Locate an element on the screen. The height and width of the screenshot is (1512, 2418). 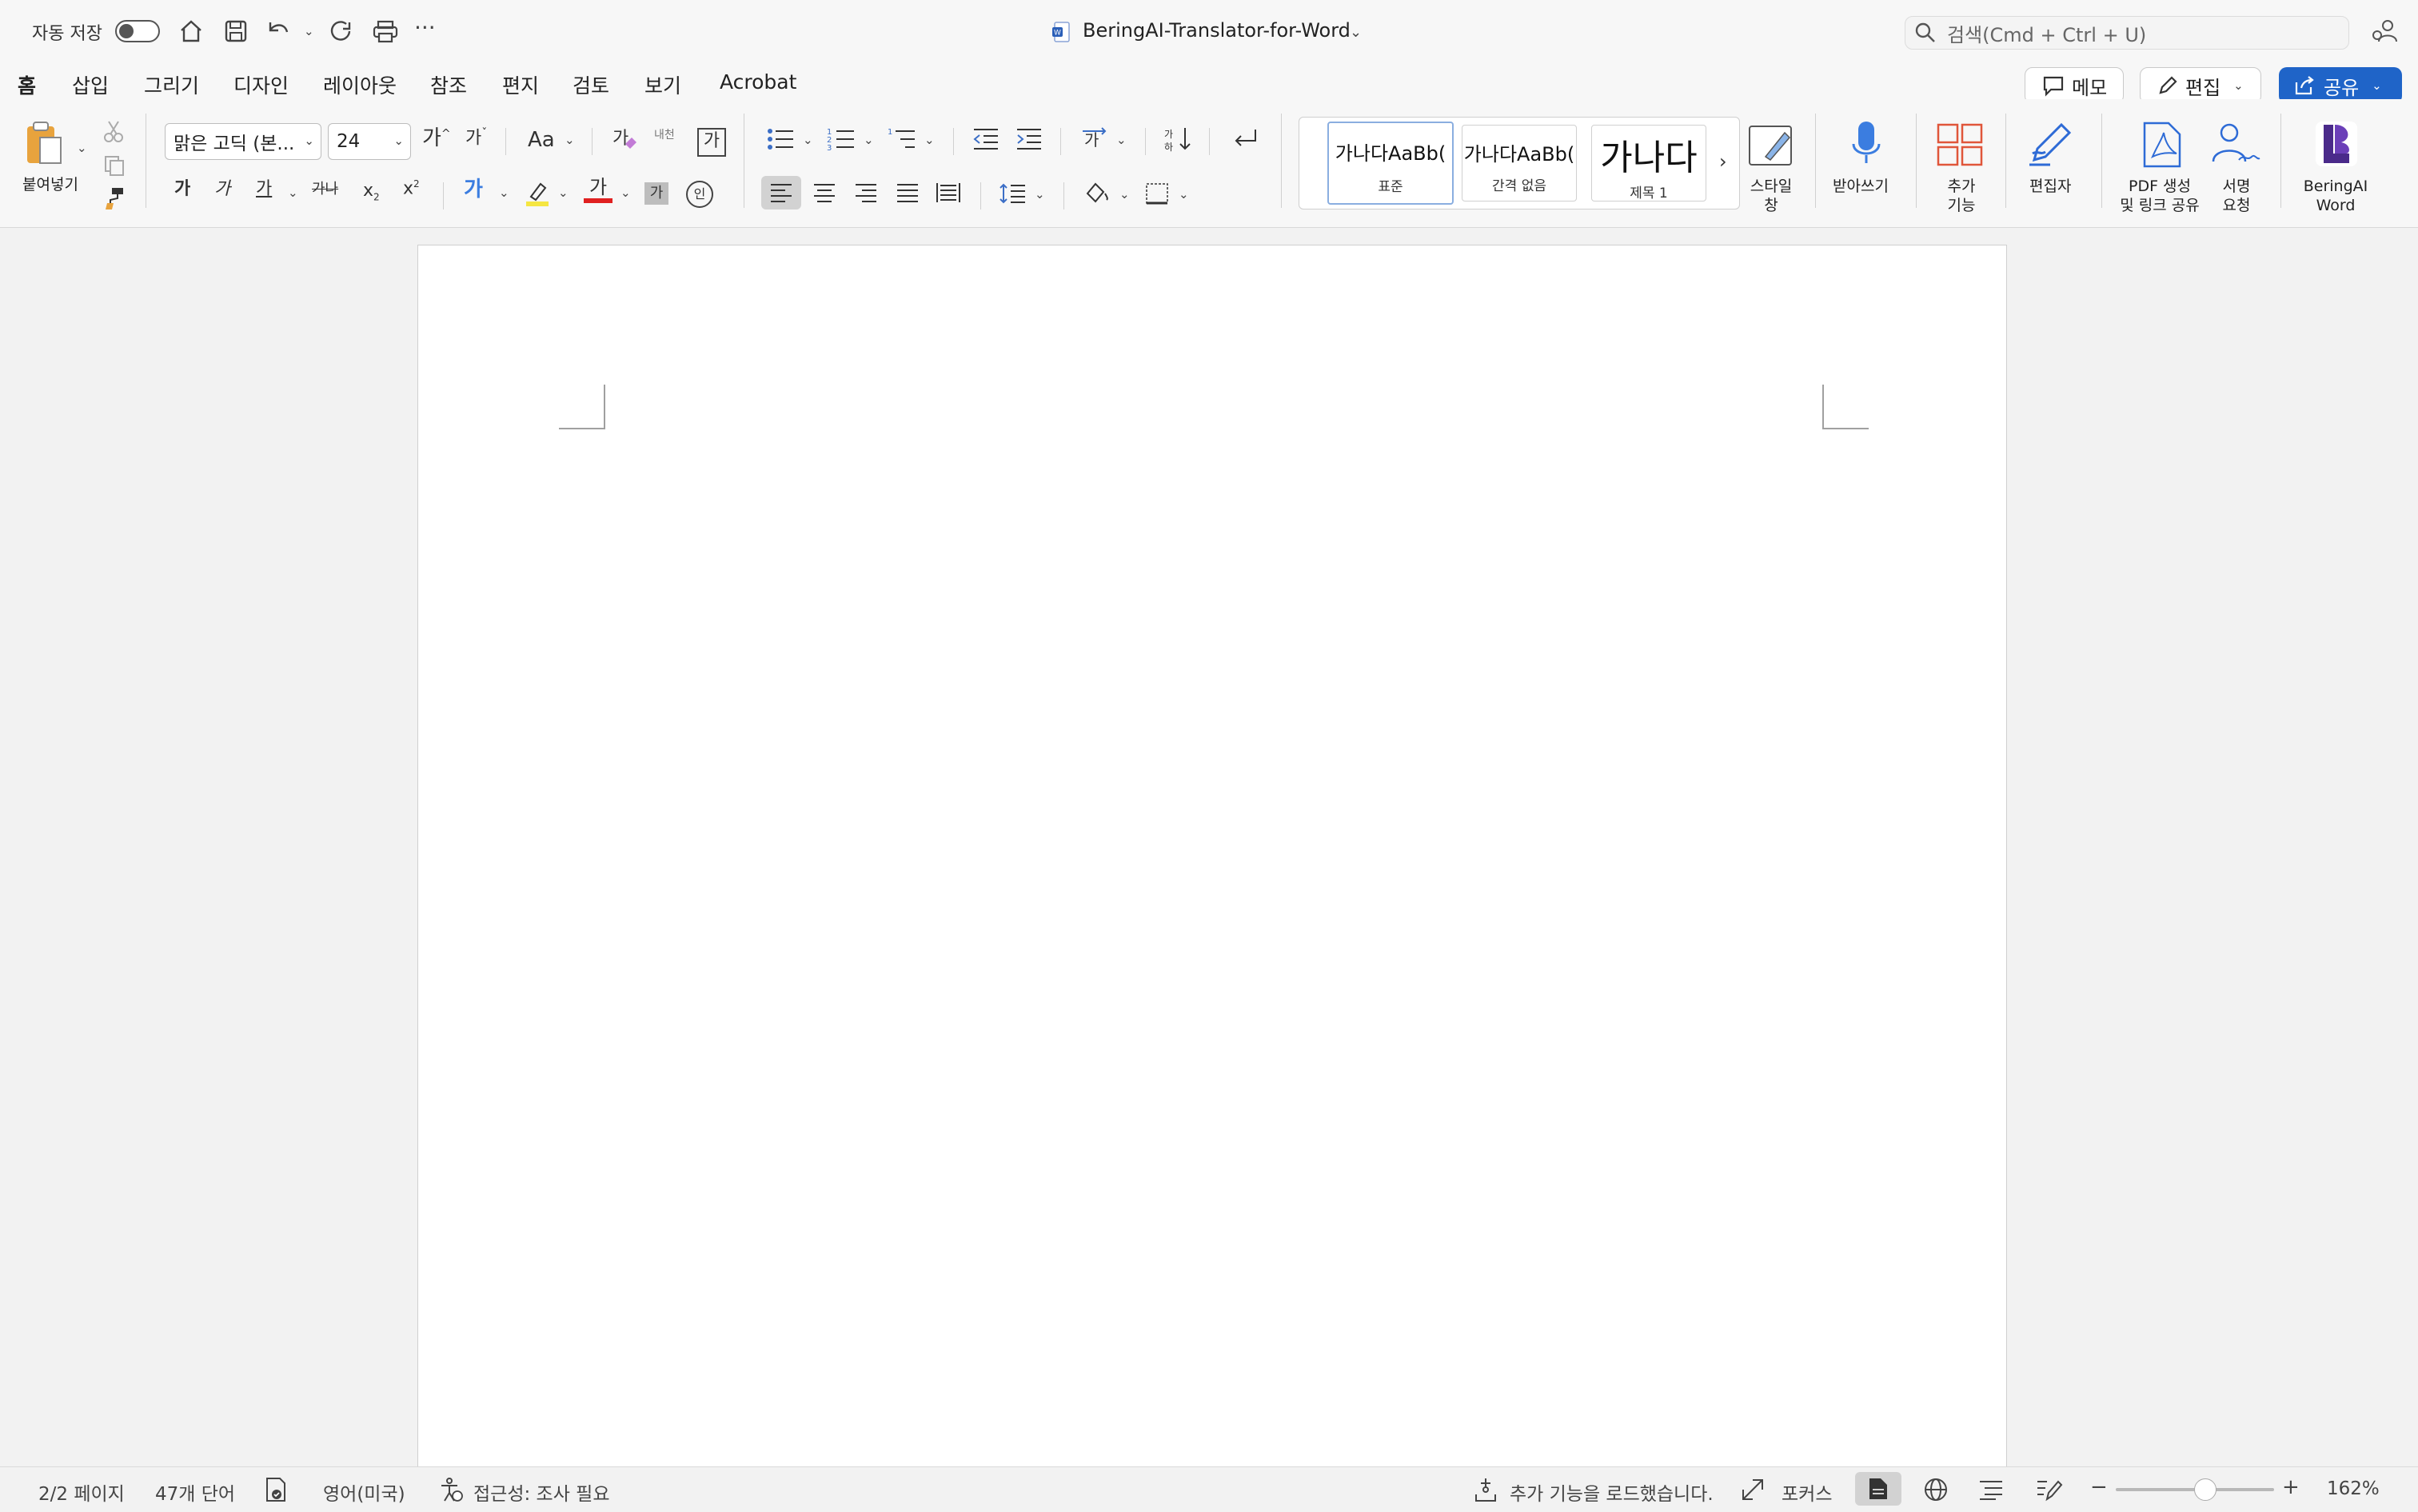
distributed-icon is located at coordinates (948, 192).